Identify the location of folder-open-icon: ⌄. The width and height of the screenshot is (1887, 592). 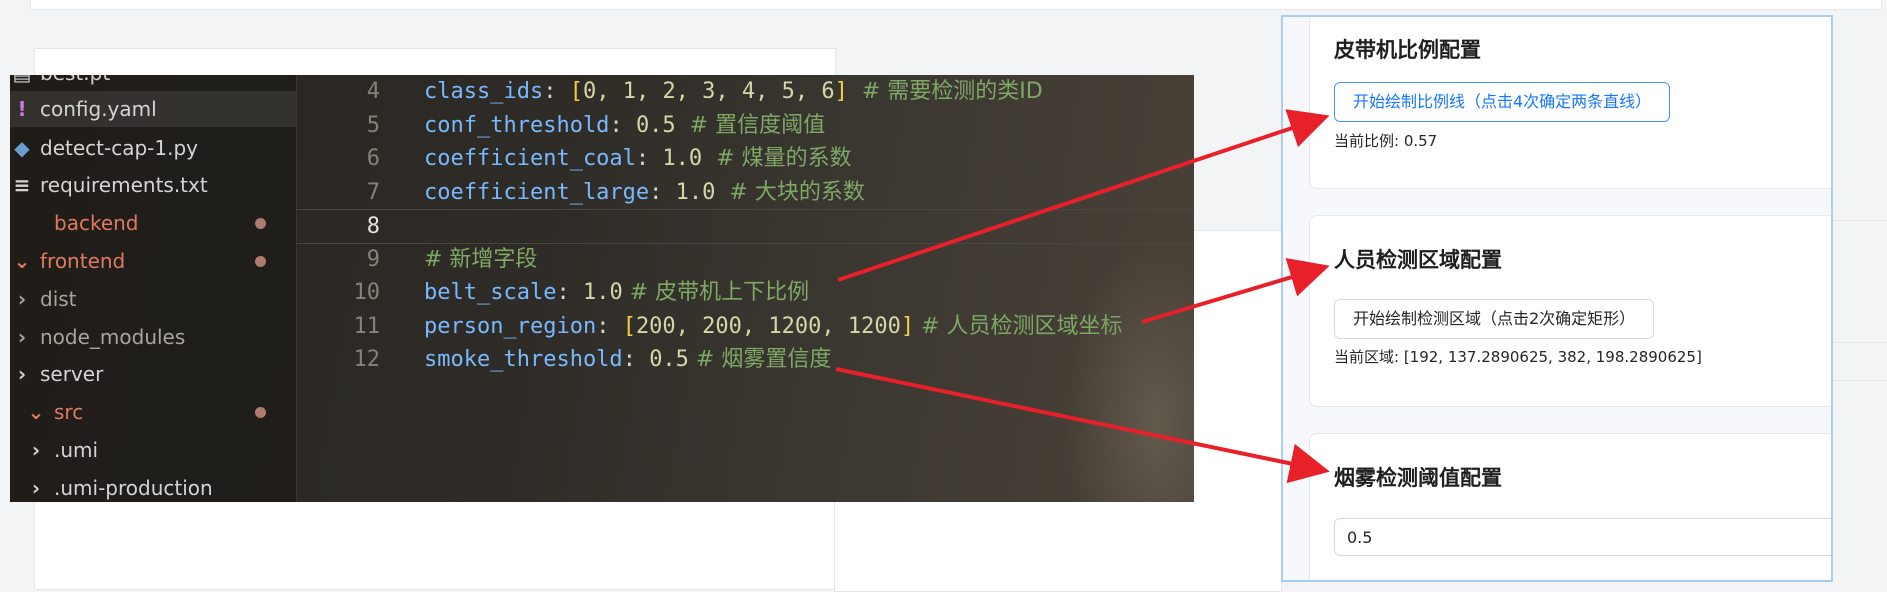
(22, 261).